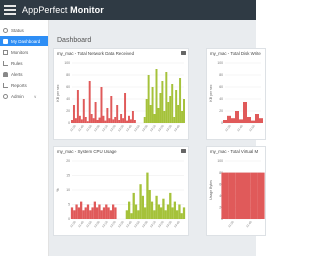 This screenshot has height=256, width=320. Describe the element at coordinates (177, 224) in the screenshot. I see `x-tick-label: 13:40` at that location.